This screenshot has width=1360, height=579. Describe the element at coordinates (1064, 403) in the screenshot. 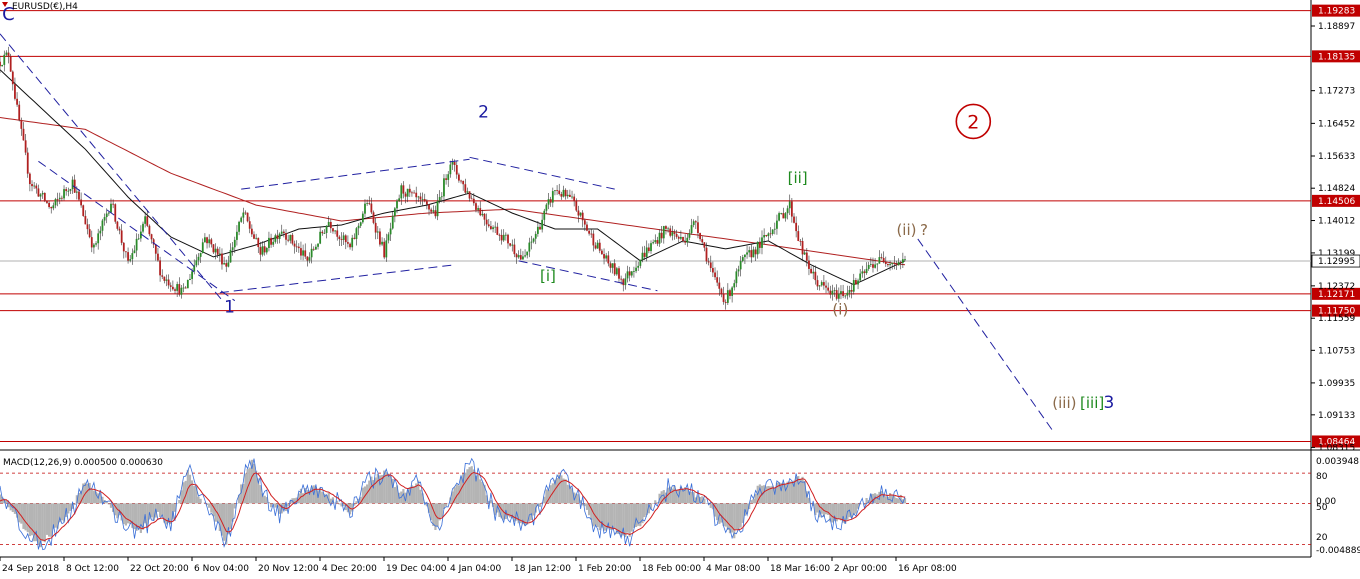

I see `wave-label: (iii)` at that location.